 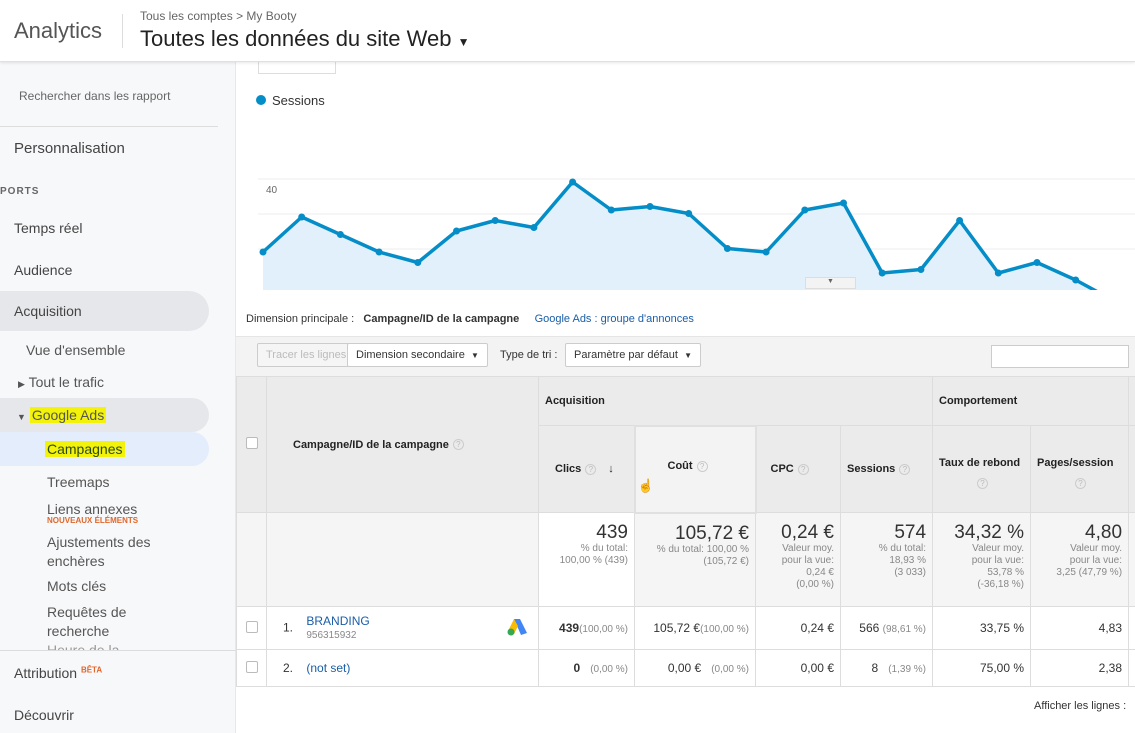 What do you see at coordinates (337, 621) in the screenshot?
I see `campaign-link: BRANDING` at bounding box center [337, 621].